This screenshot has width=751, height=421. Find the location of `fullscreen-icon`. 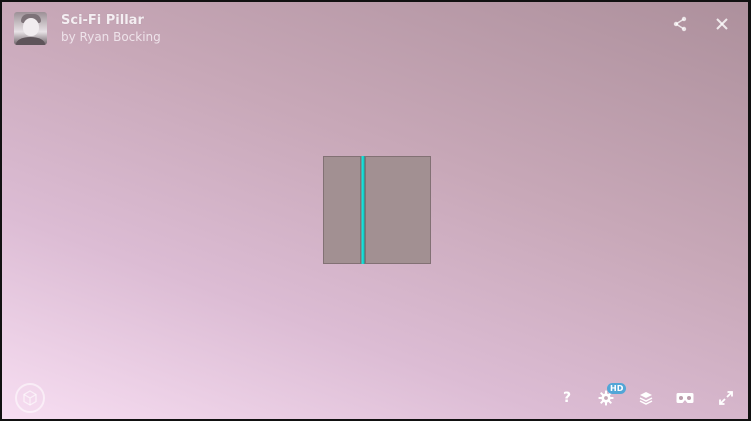

fullscreen-icon is located at coordinates (726, 398).